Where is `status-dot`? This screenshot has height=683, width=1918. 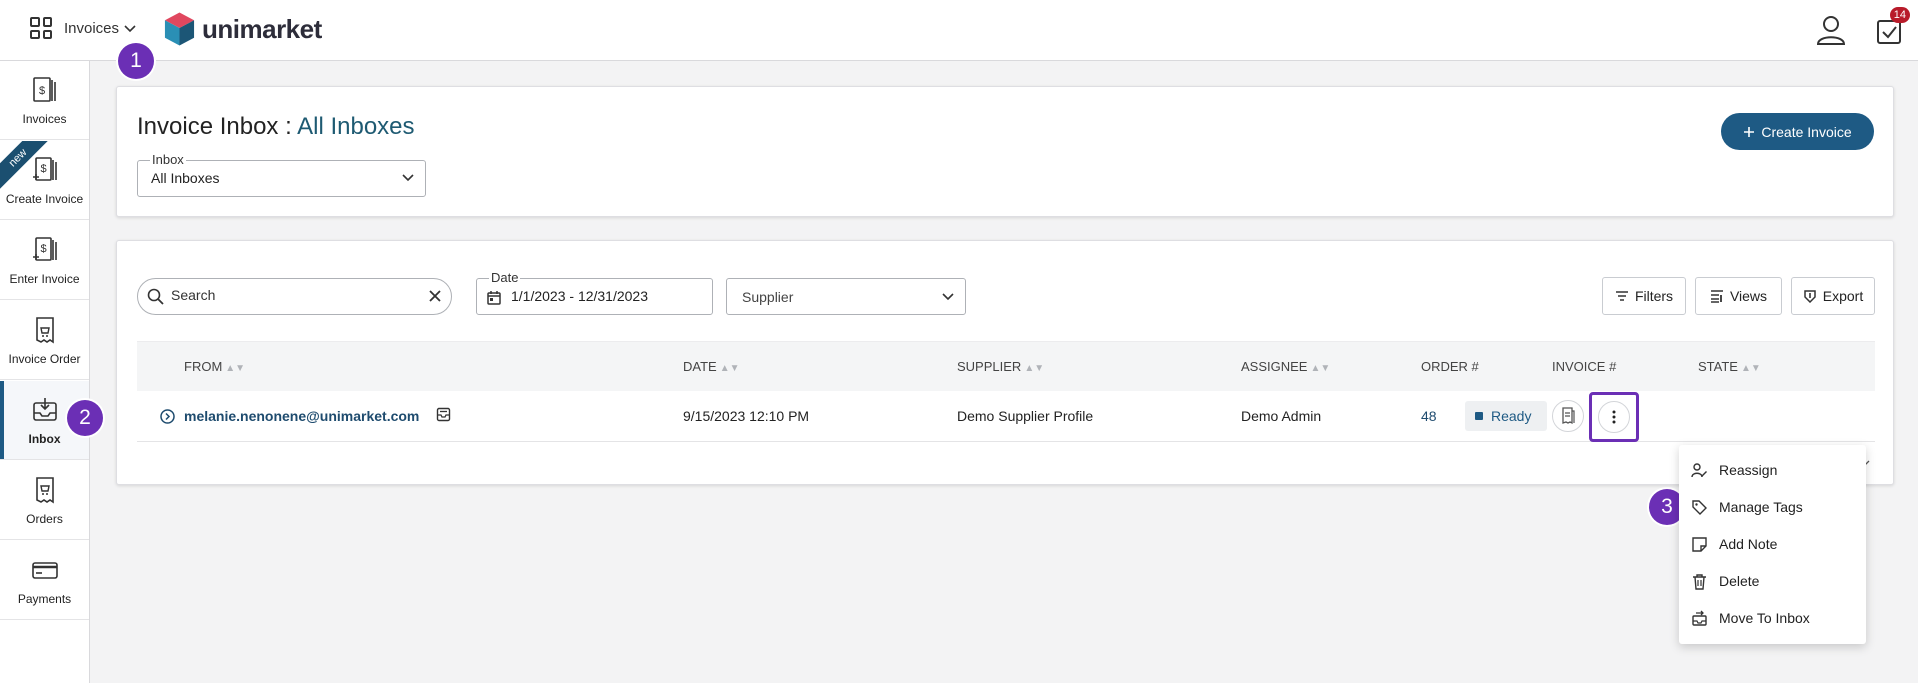 status-dot is located at coordinates (1479, 416).